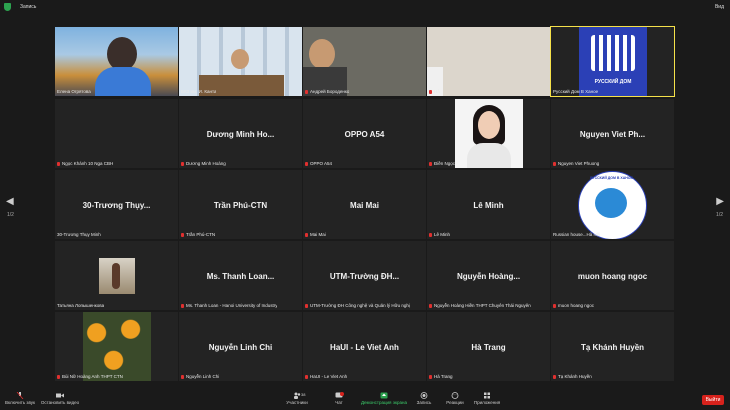  Describe the element at coordinates (613, 53) in the screenshot. I see `russian-house-logo-icon` at that location.